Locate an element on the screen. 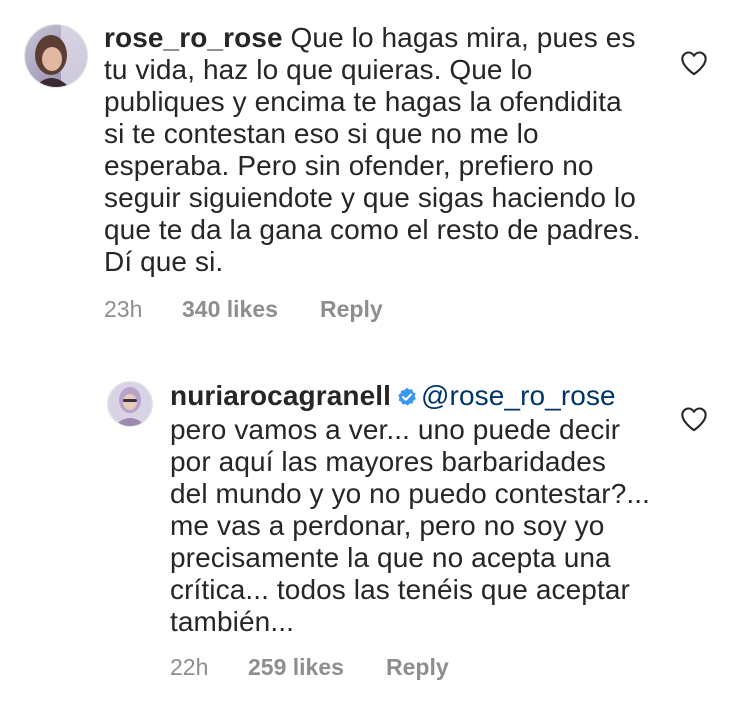 This screenshot has height=701, width=749. verified-badge-icon is located at coordinates (407, 398).